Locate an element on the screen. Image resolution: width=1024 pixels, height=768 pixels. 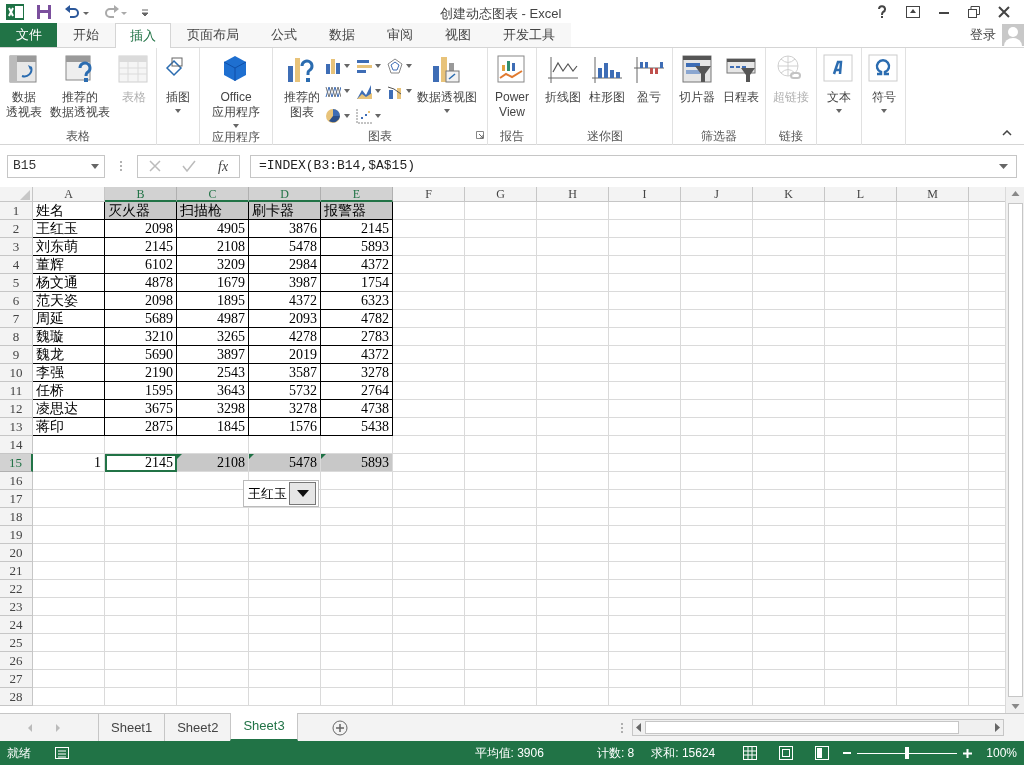
restore-icon is located at coordinates (974, 12).